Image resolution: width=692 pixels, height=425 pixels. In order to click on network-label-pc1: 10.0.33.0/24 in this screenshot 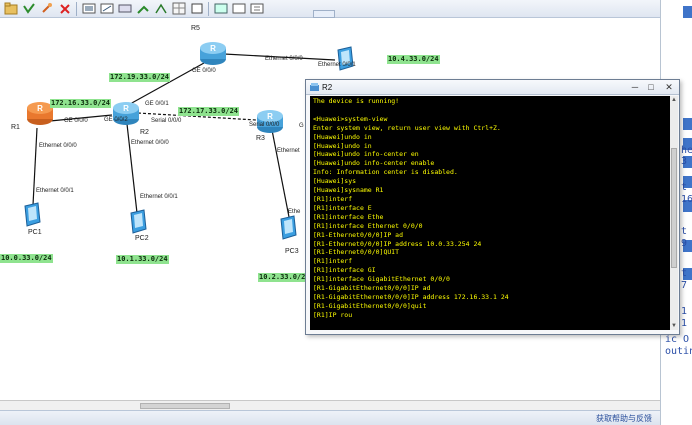, I will do `click(26, 258)`.